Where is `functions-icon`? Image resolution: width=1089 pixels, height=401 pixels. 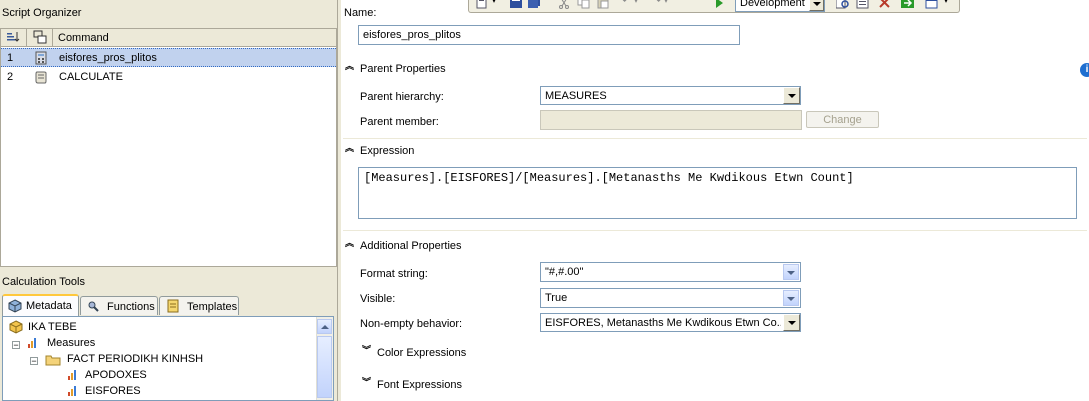 functions-icon is located at coordinates (93, 306).